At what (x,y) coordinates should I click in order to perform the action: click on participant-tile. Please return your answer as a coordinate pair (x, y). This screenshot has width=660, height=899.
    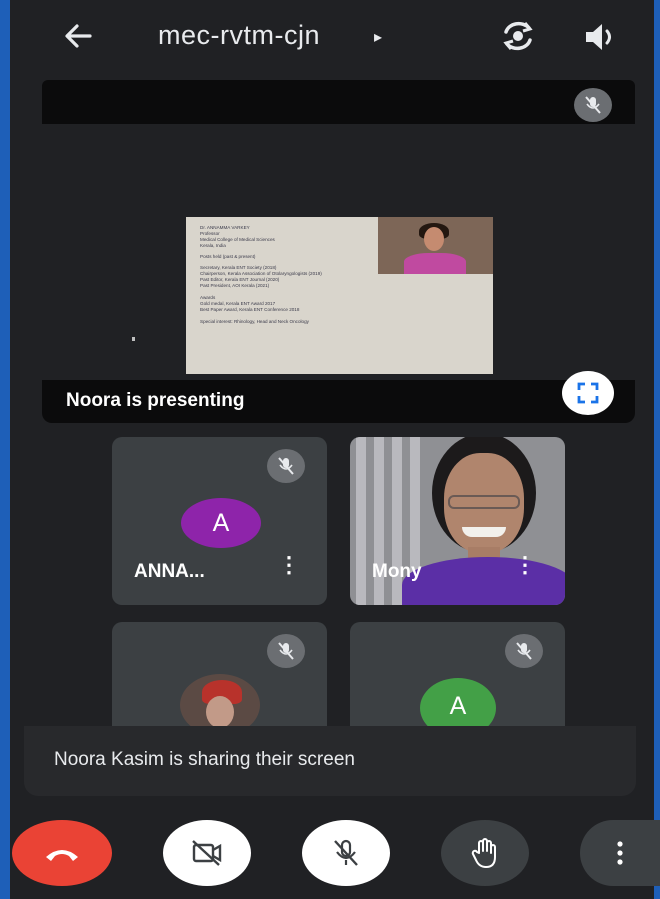
    Looking at the image, I should click on (219, 674).